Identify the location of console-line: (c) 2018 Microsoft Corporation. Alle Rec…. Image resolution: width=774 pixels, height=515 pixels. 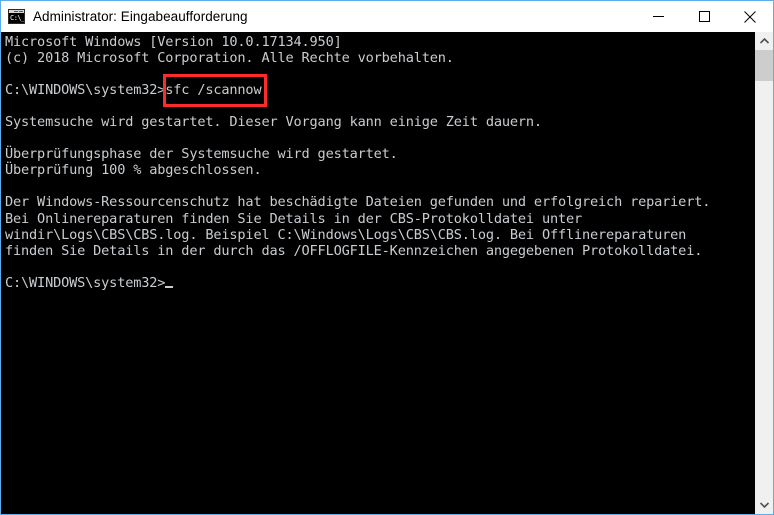
(229, 58).